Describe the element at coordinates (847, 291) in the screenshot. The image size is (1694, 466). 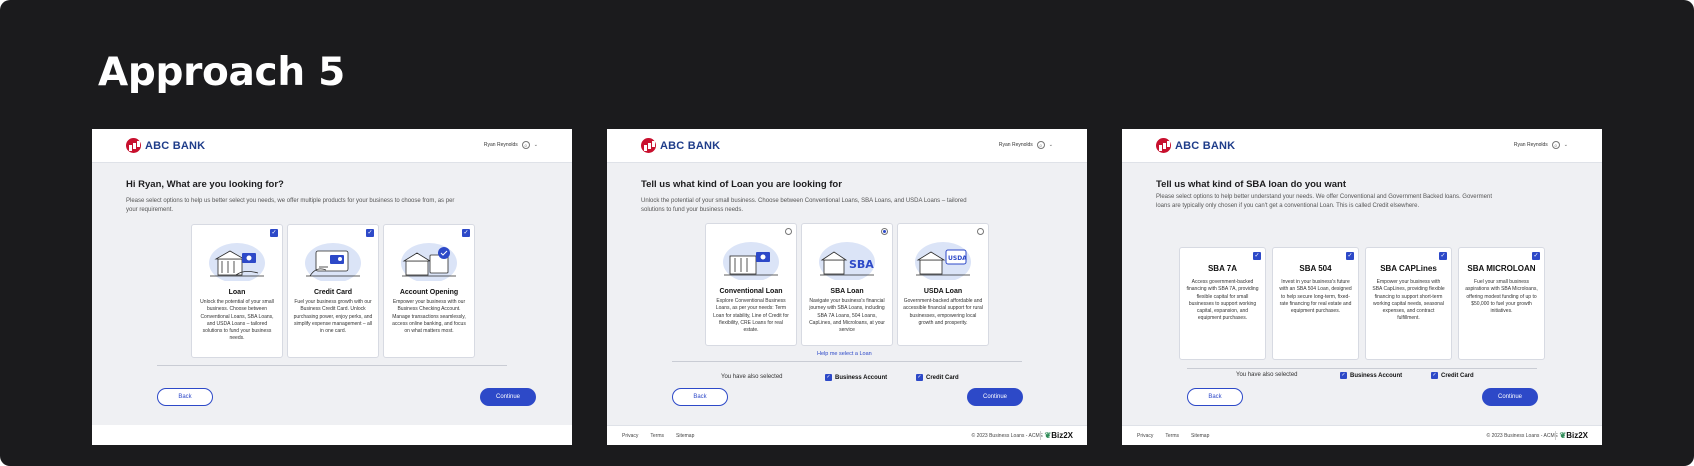
I see `card-title: SBA Loan` at that location.